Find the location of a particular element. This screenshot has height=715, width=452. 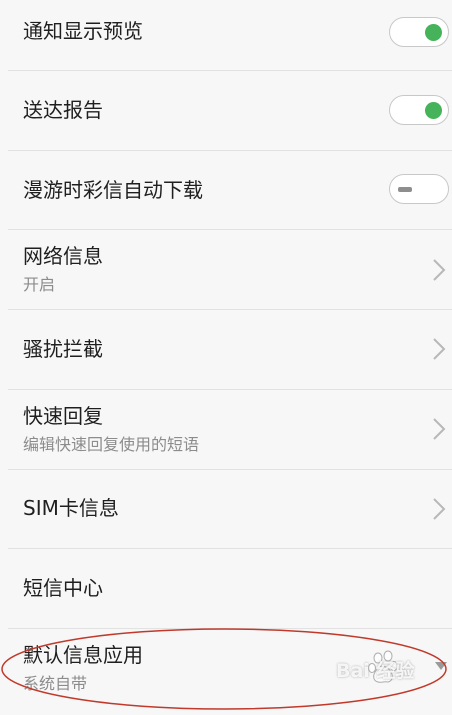

network-info-status: 开启 is located at coordinates (39, 284).